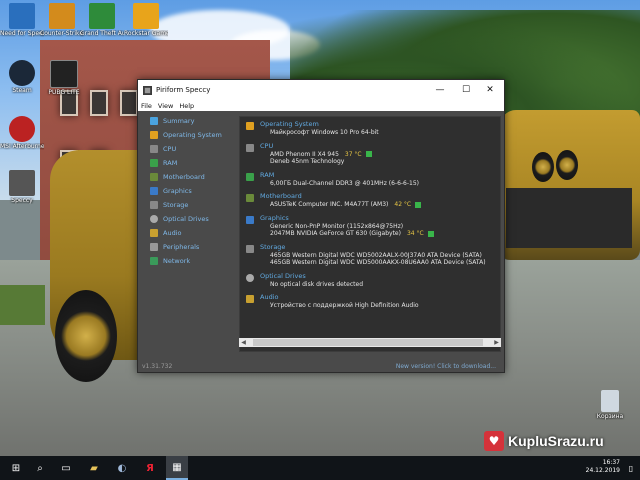 The height and width of the screenshot is (480, 640). I want to click on cpu-temperature: 37 °C, so click(353, 154).